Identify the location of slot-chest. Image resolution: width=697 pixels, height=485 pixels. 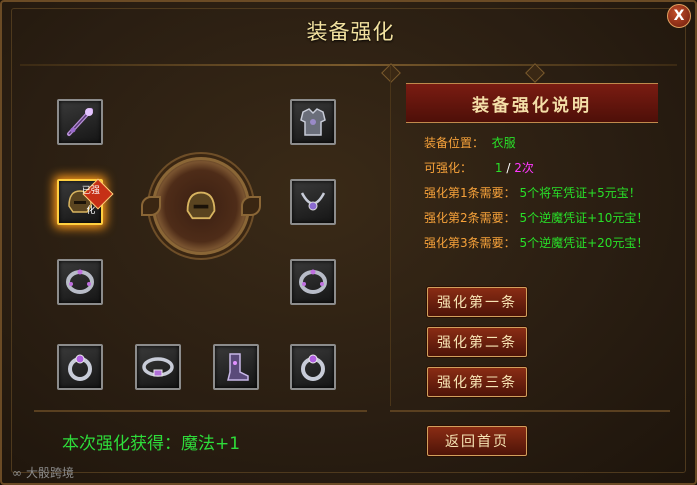
(313, 122).